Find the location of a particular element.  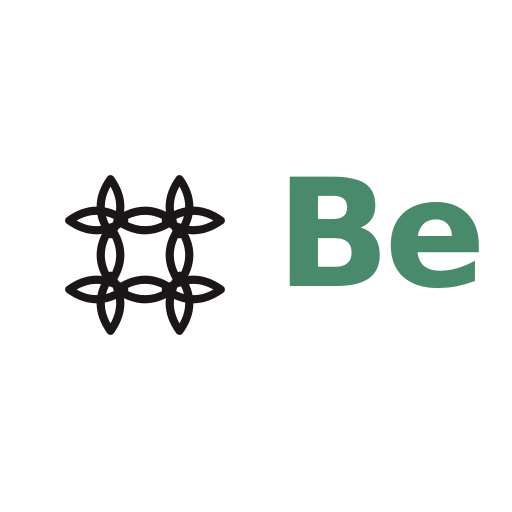

petal-group is located at coordinates (145, 255).